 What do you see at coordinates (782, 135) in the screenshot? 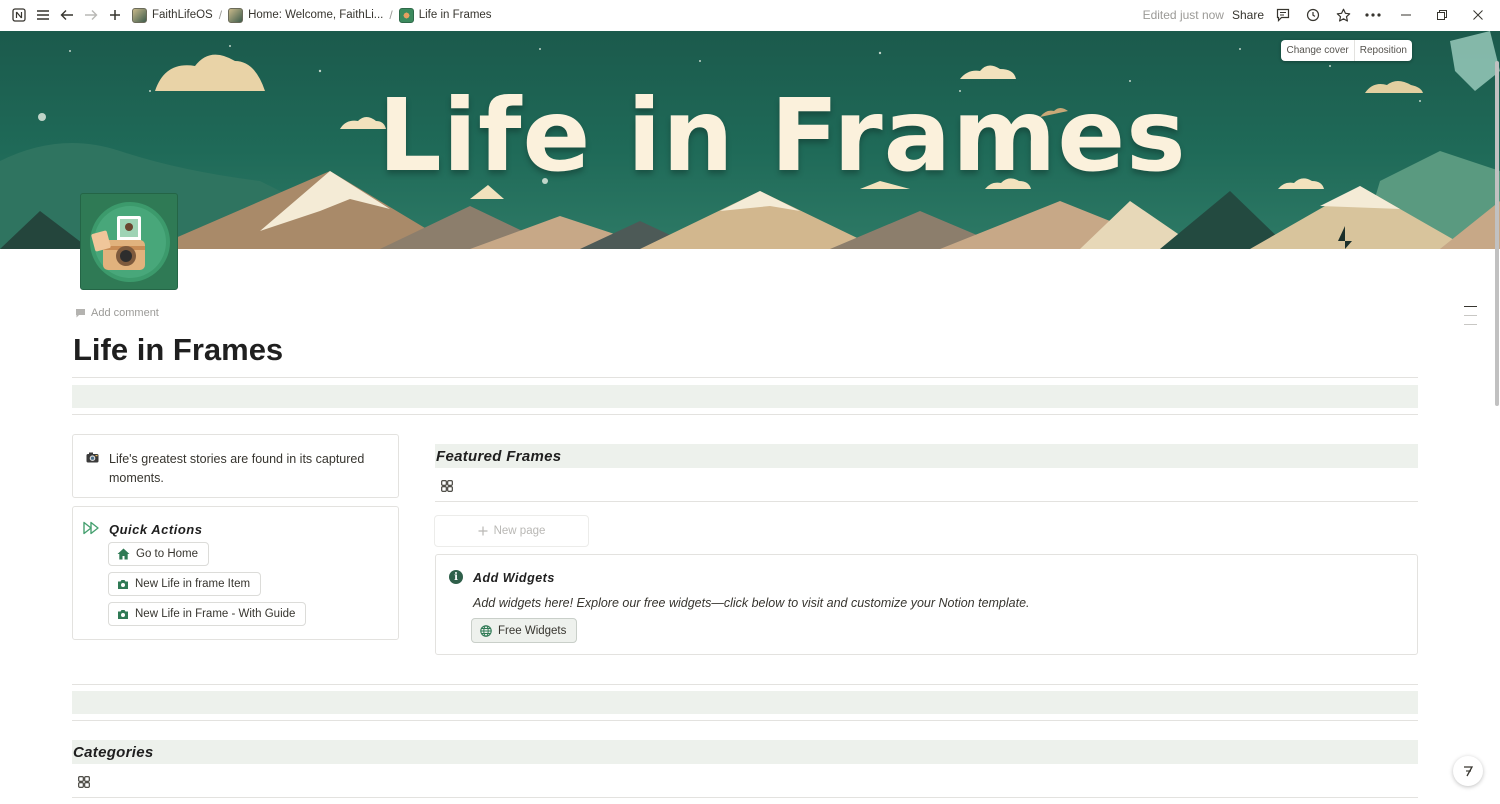
I see `cover-title: Life in Frames` at bounding box center [782, 135].